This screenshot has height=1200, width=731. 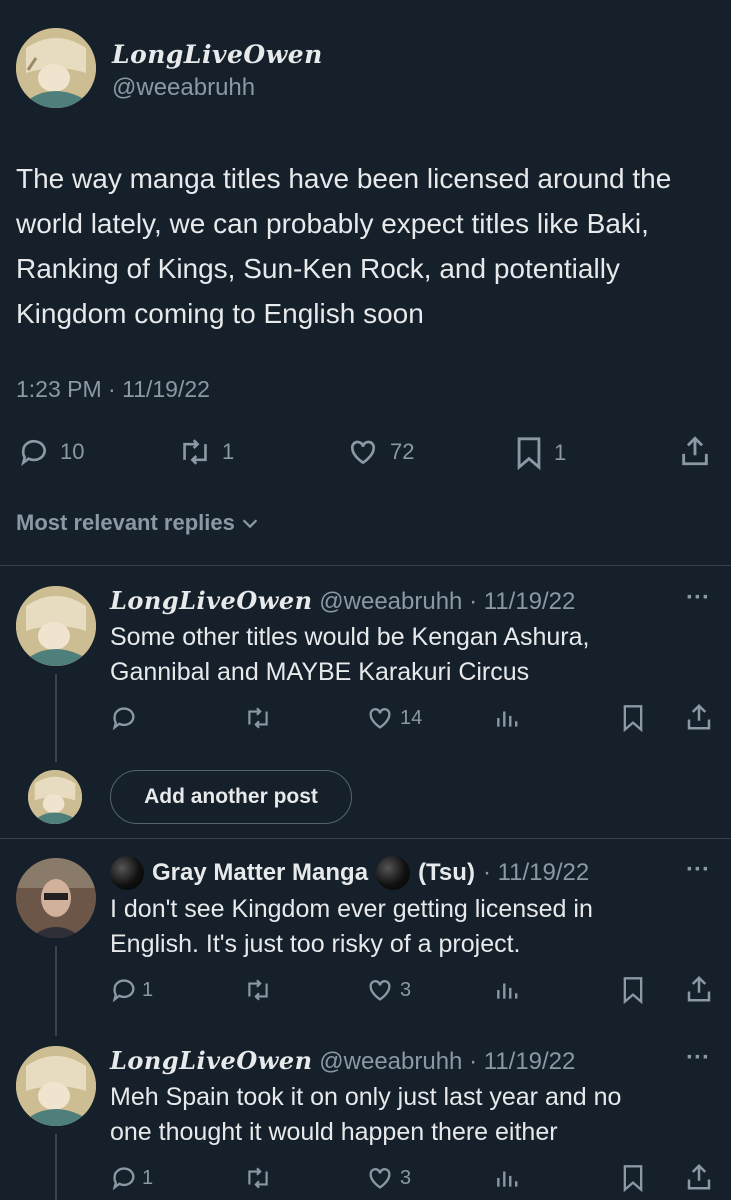 I want to click on sort-label: Most relevant replies, so click(x=125, y=522).